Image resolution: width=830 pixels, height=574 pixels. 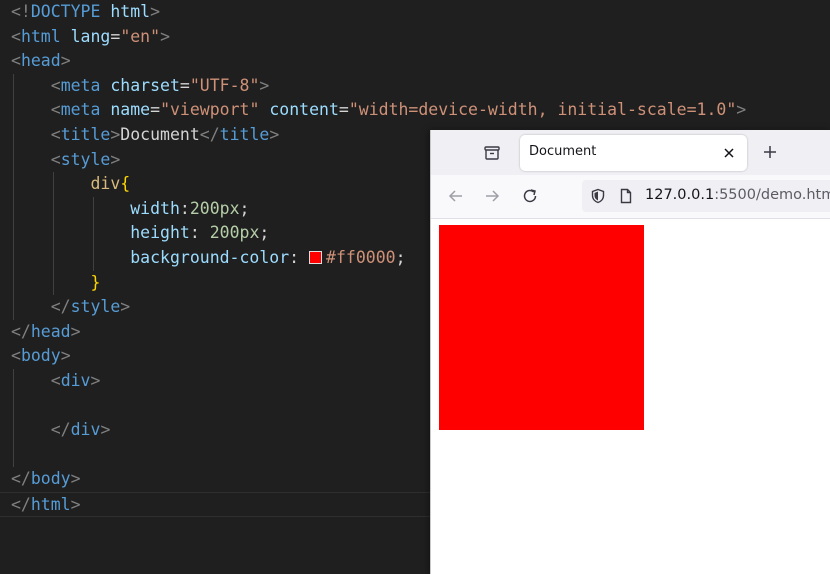 What do you see at coordinates (40, 479) in the screenshot?
I see `code-line: </body>` at bounding box center [40, 479].